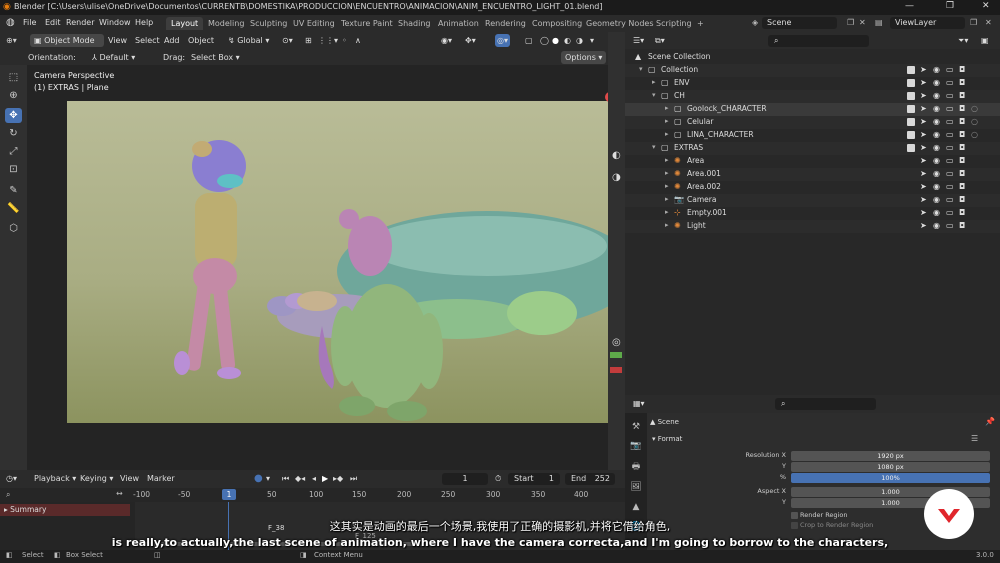  What do you see at coordinates (8, 495) in the screenshot?
I see `timeline-search-icon: ⌕` at bounding box center [8, 495].